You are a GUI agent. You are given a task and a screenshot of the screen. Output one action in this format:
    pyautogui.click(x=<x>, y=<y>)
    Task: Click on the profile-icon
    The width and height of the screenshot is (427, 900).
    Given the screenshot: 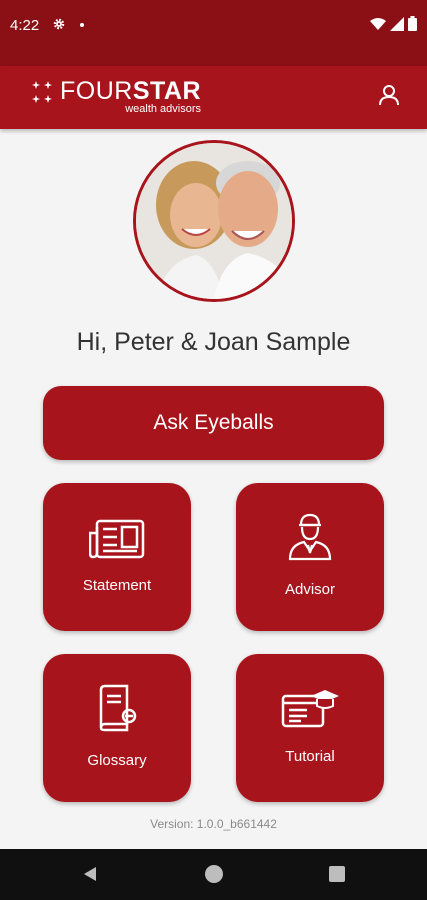 What is the action you would take?
    pyautogui.click(x=389, y=95)
    